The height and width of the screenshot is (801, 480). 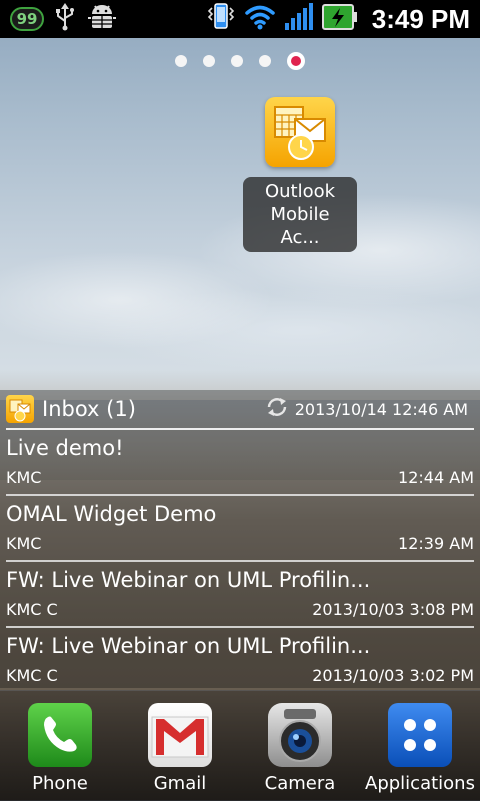 What do you see at coordinates (381, 409) in the screenshot?
I see `widget-last-sync: 2013/10/14 12:46 AM` at bounding box center [381, 409].